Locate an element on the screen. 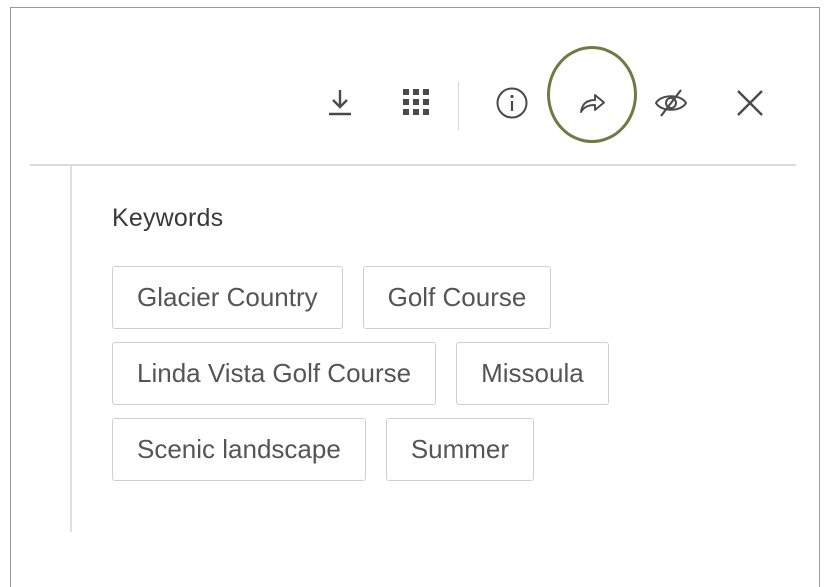  share-button is located at coordinates (593, 103).